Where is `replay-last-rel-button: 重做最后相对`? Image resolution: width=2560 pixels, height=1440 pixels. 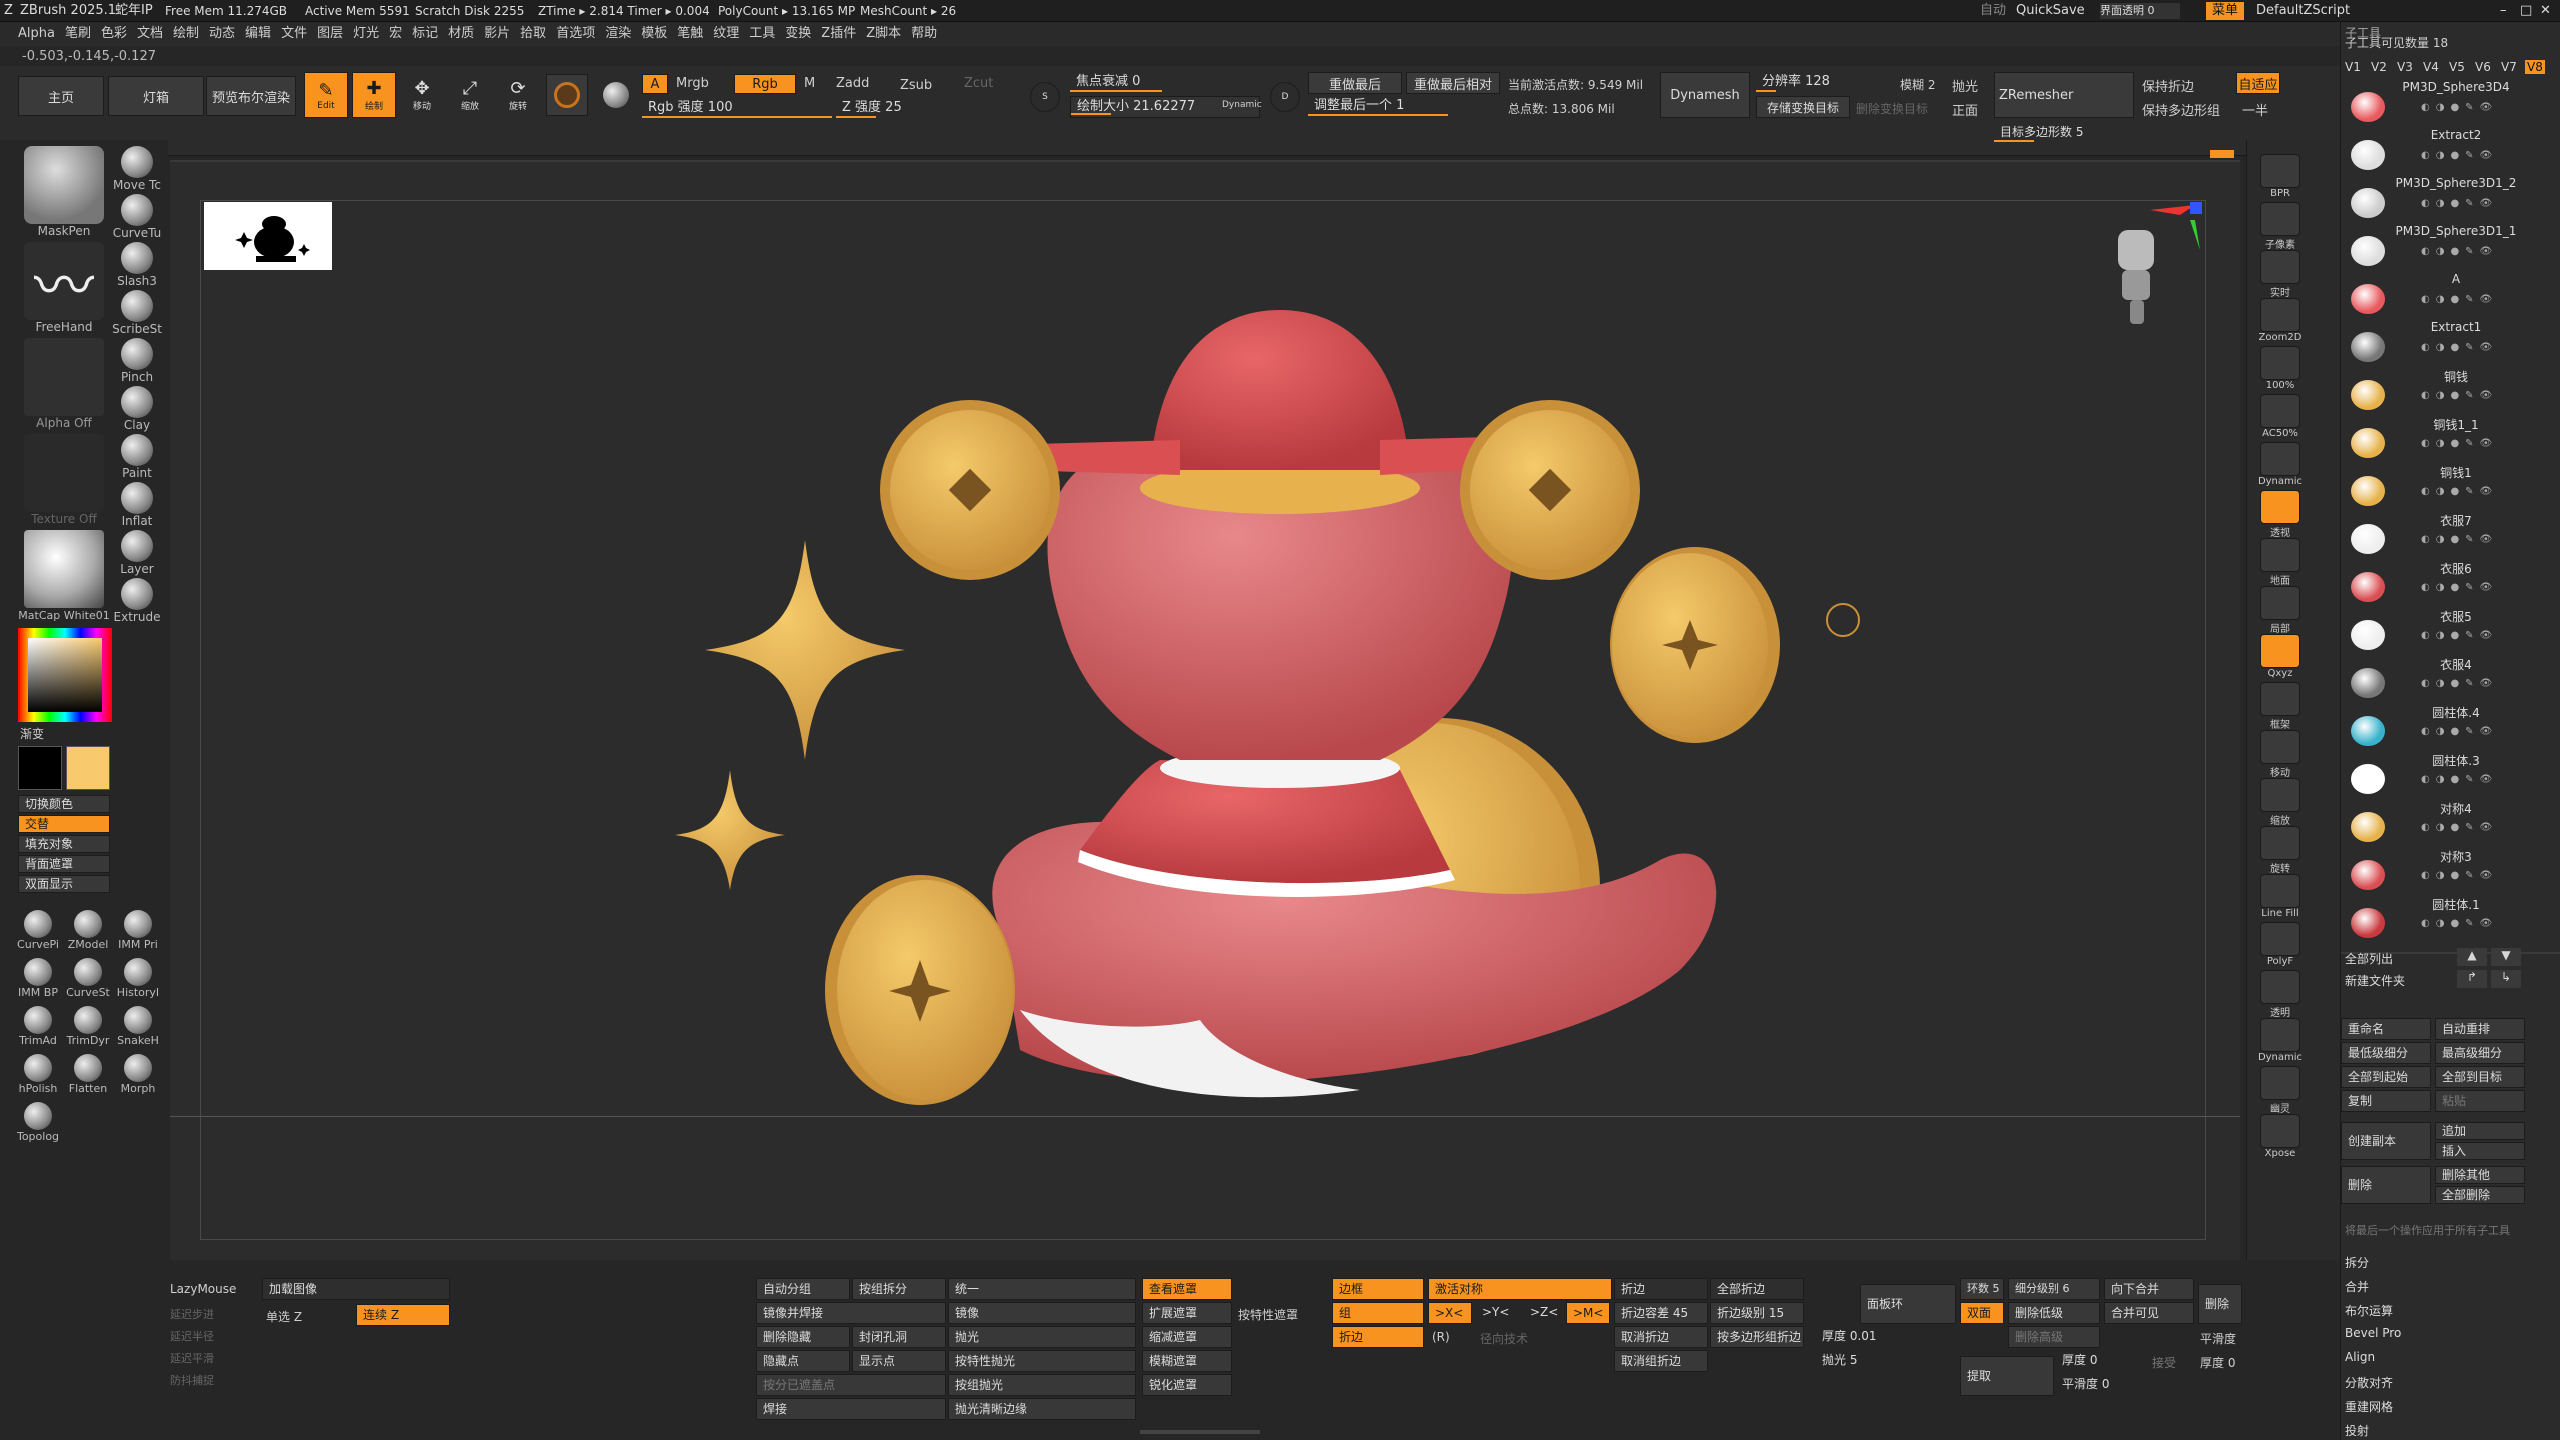 replay-last-rel-button: 重做最后相对 is located at coordinates (1453, 83).